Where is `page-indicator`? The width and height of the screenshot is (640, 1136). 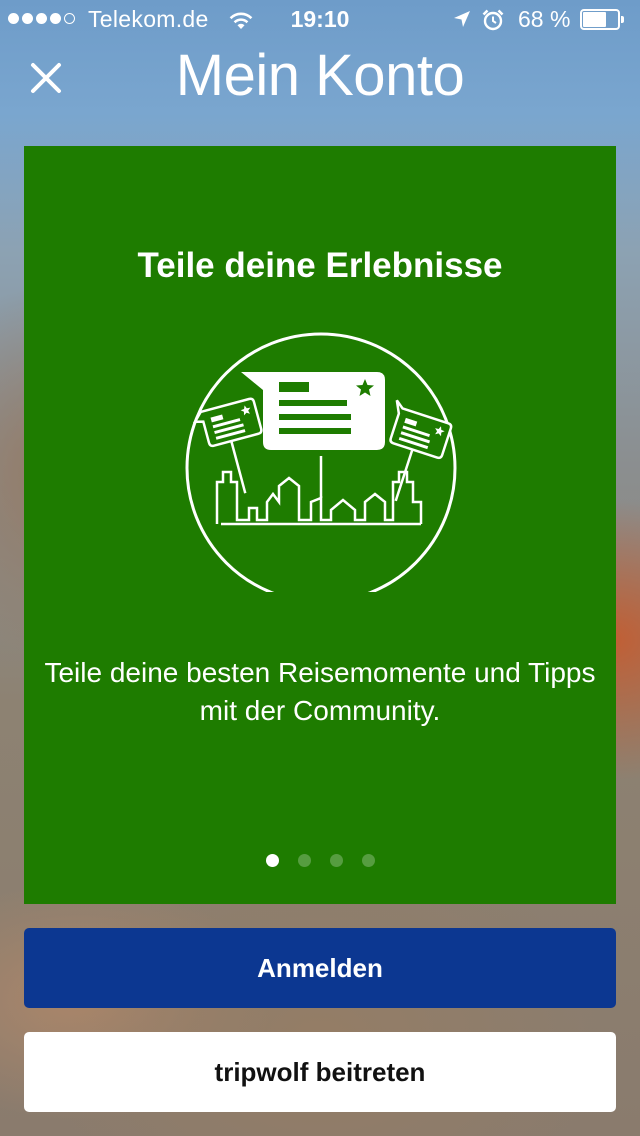 page-indicator is located at coordinates (320, 860).